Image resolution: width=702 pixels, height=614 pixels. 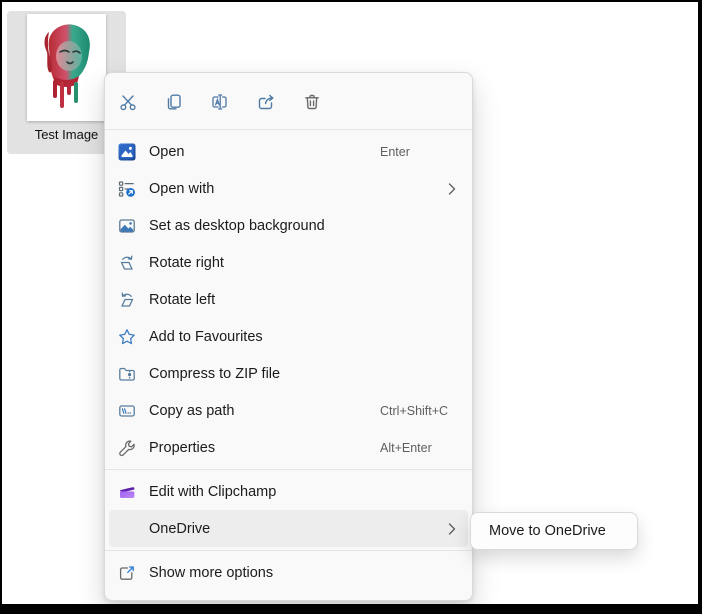 I want to click on menu-item-label: Properties, so click(x=182, y=447).